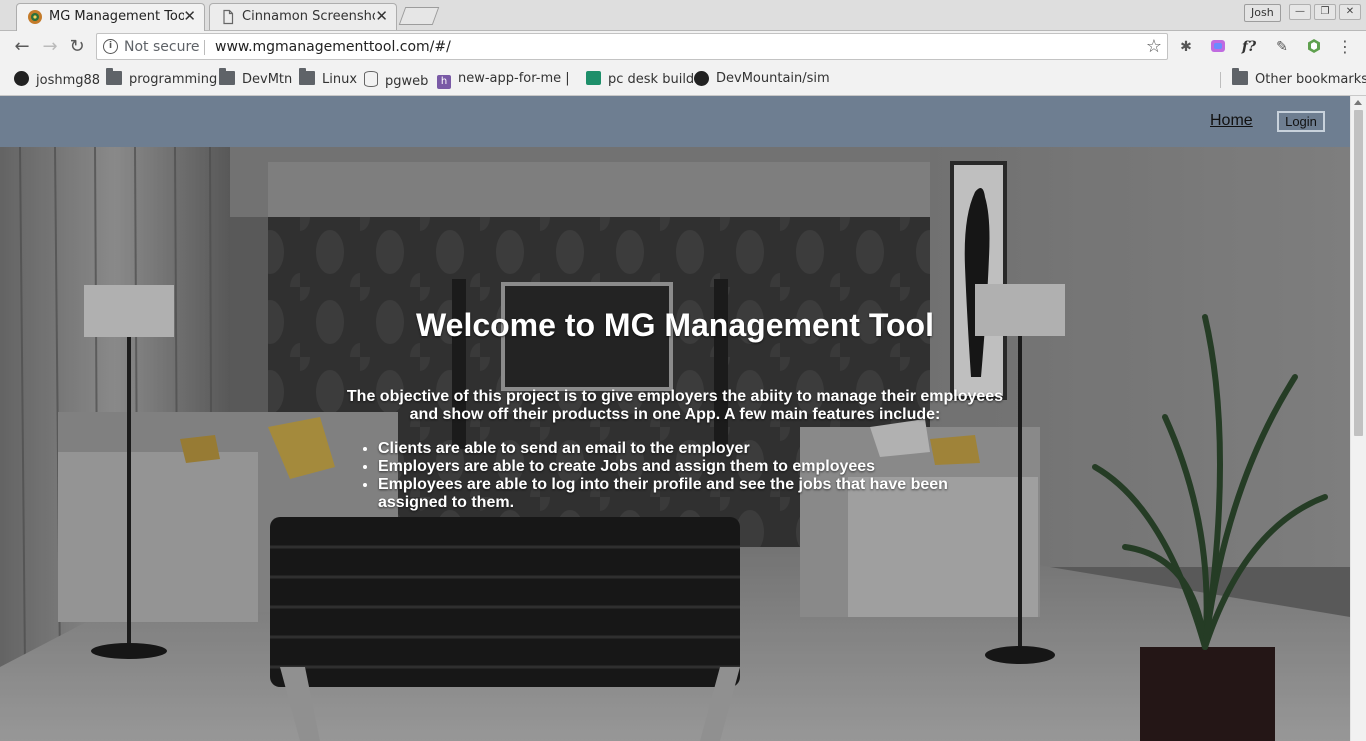 Image resolution: width=1366 pixels, height=741 pixels. What do you see at coordinates (340, 79) in the screenshot?
I see `bookmark-label: Linux` at bounding box center [340, 79].